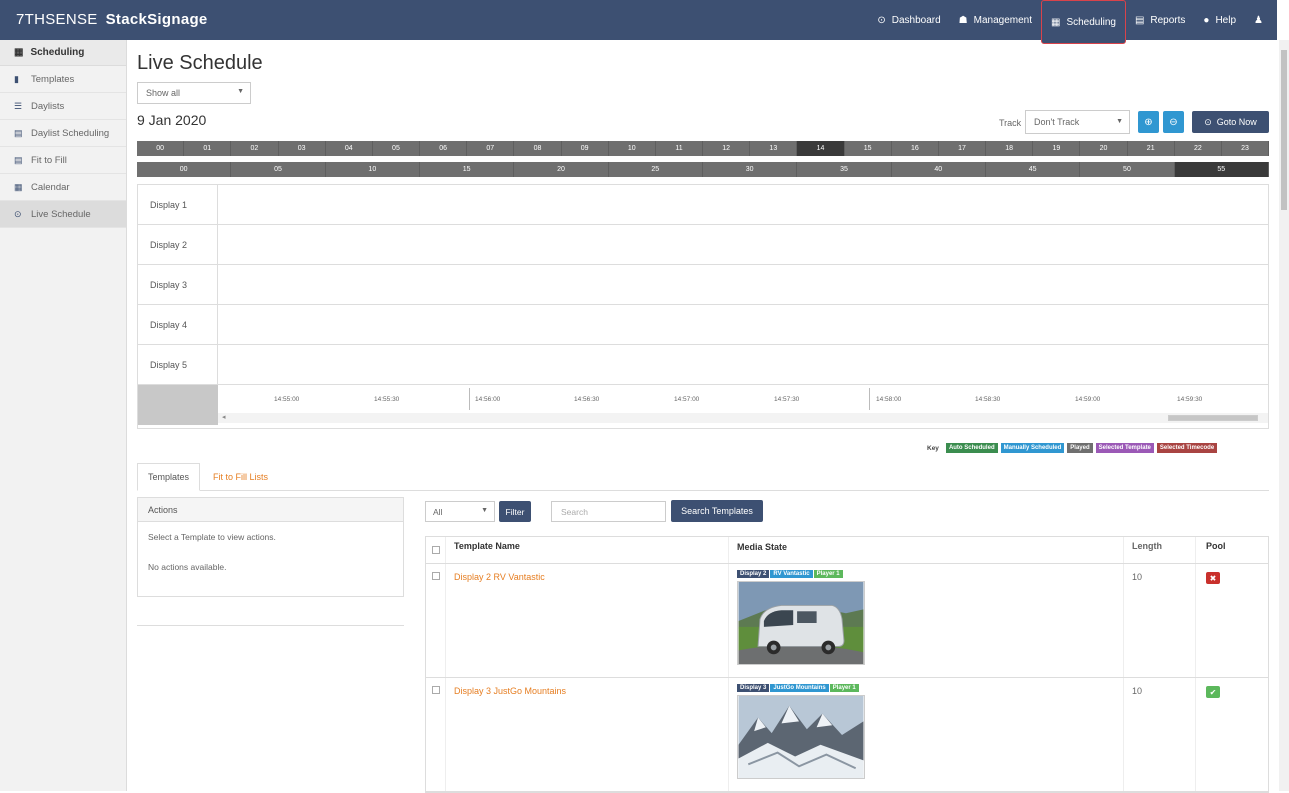 The width and height of the screenshot is (1289, 793). Describe the element at coordinates (963, 20) in the screenshot. I see `management-icon: ☗` at that location.